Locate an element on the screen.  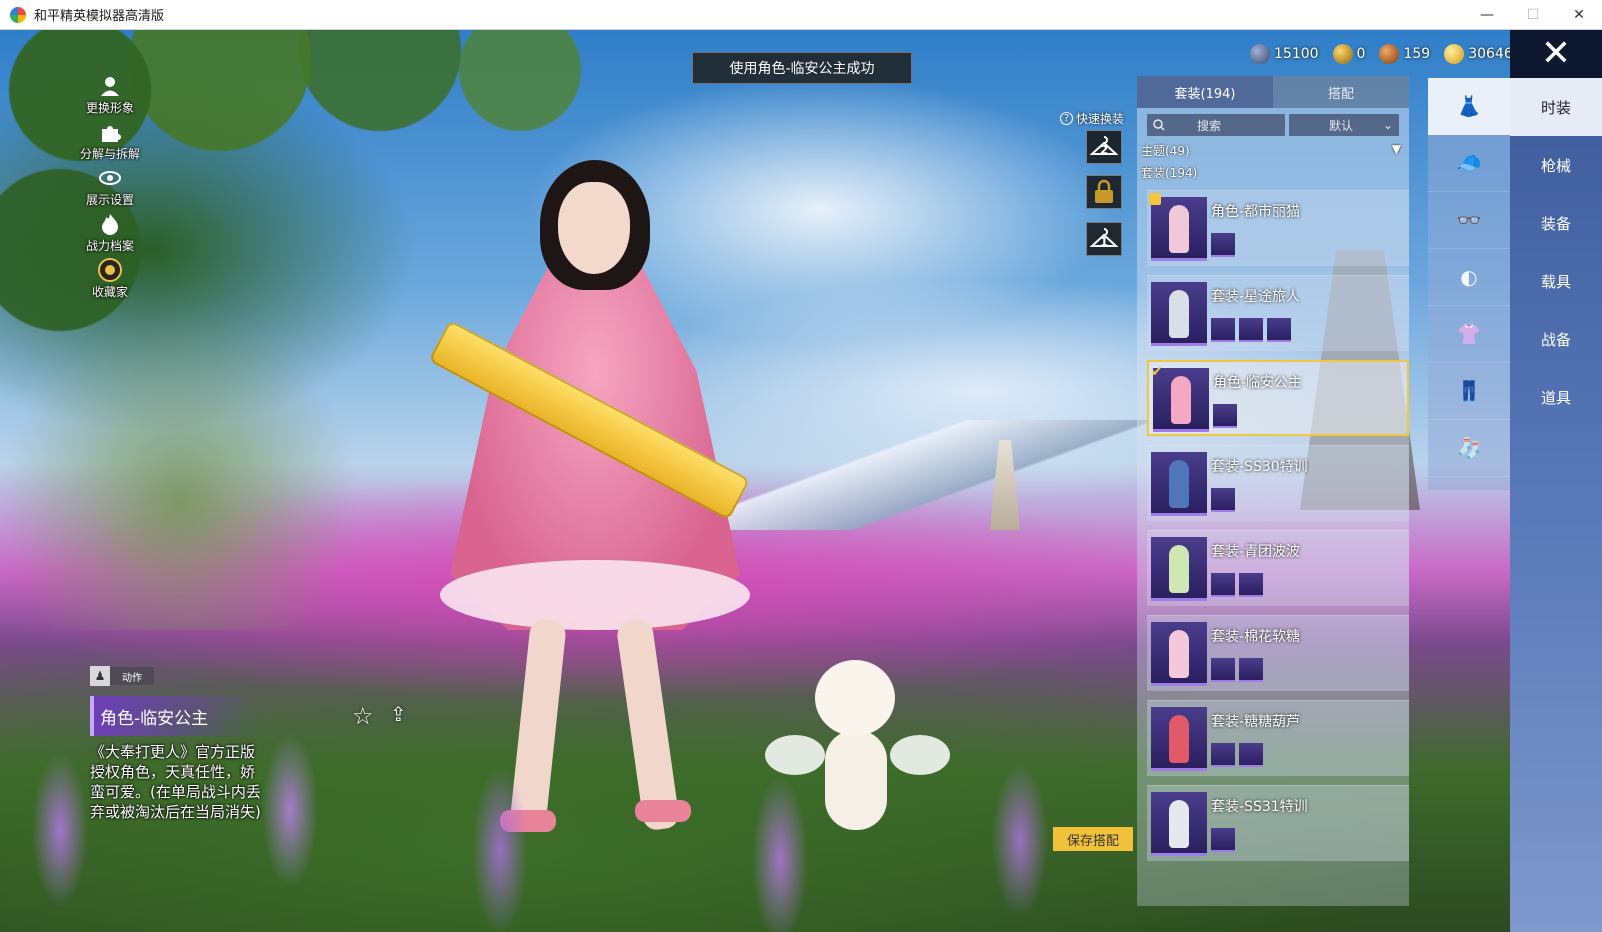
quick-change-label: ? 快速换装 is located at coordinates (1092, 118).